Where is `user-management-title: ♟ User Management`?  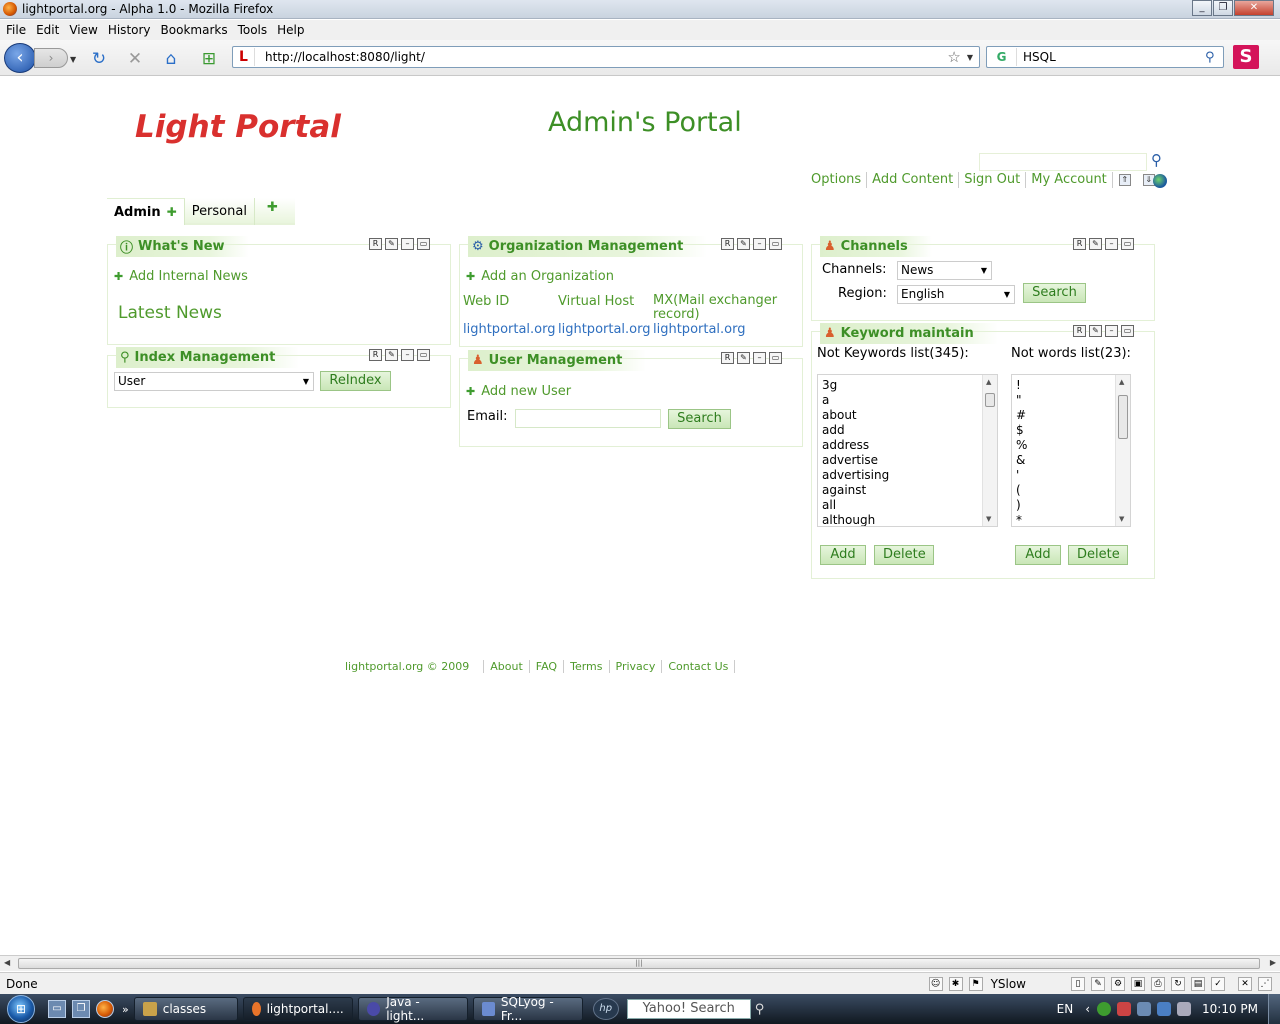 user-management-title: ♟ User Management is located at coordinates (557, 360).